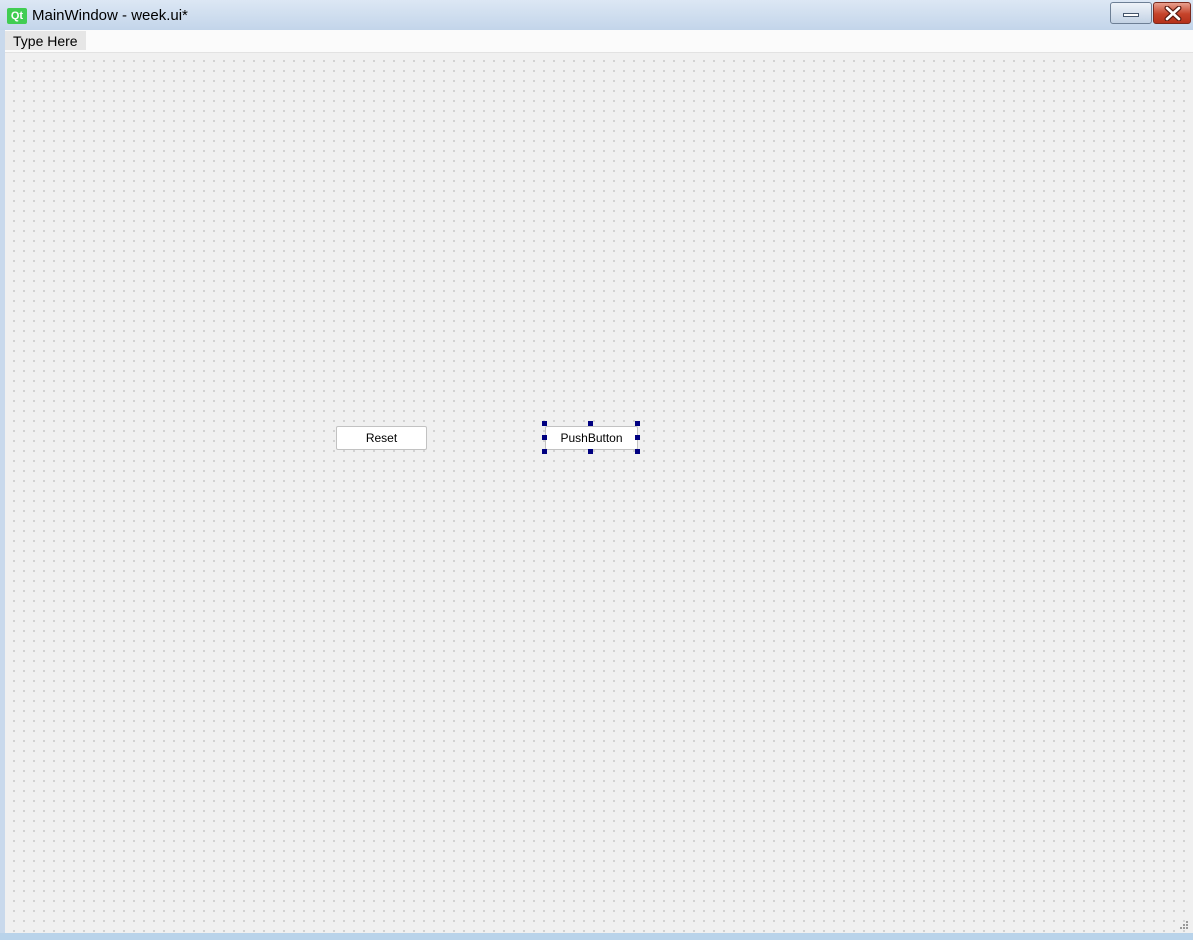 The image size is (1193, 940). What do you see at coordinates (381, 438) in the screenshot?
I see `reset-button: Reset` at bounding box center [381, 438].